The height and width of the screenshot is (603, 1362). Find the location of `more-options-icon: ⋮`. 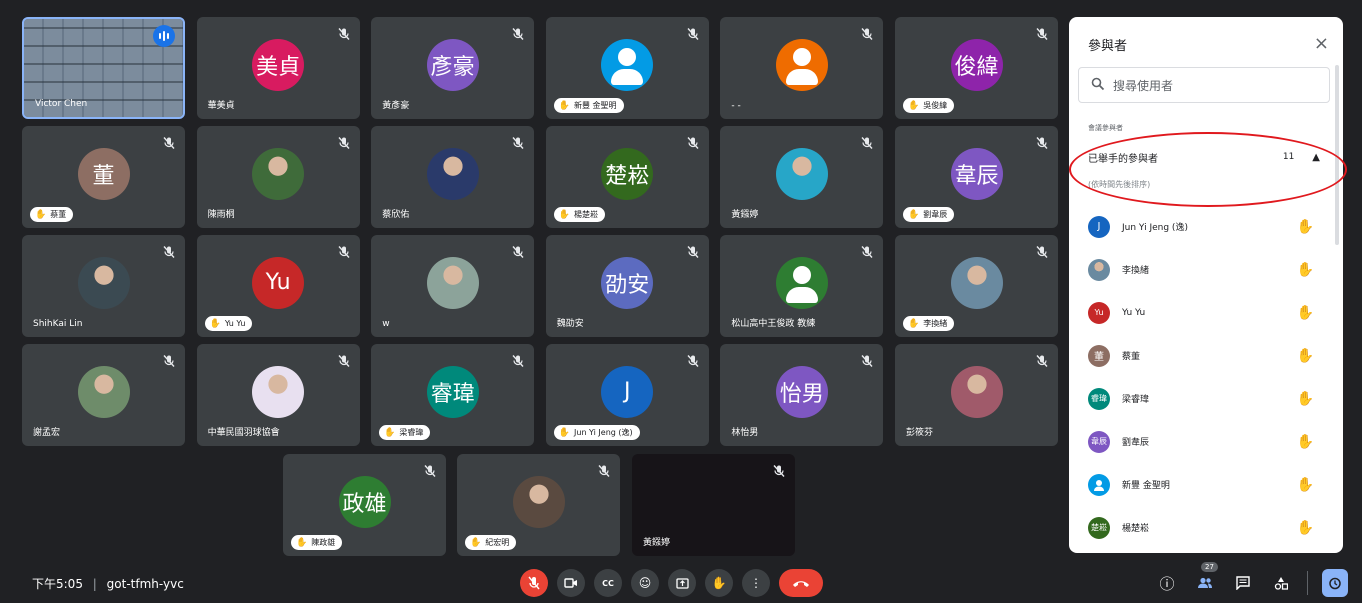

more-options-icon: ⋮ is located at coordinates (756, 583).